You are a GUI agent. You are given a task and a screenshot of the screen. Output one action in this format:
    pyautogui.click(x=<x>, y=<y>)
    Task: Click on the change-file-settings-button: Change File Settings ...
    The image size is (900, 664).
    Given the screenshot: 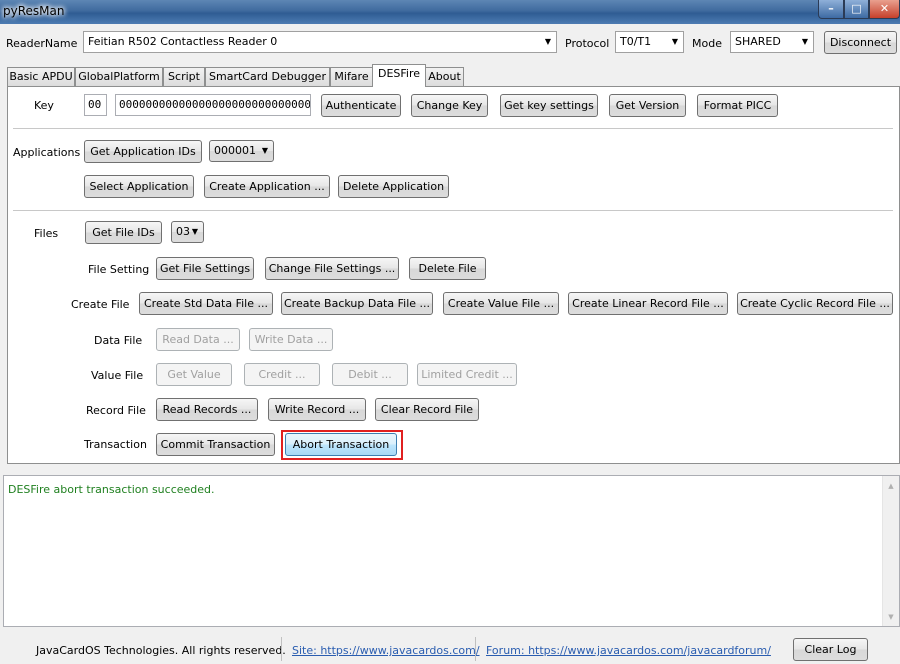 What is the action you would take?
    pyautogui.click(x=332, y=268)
    